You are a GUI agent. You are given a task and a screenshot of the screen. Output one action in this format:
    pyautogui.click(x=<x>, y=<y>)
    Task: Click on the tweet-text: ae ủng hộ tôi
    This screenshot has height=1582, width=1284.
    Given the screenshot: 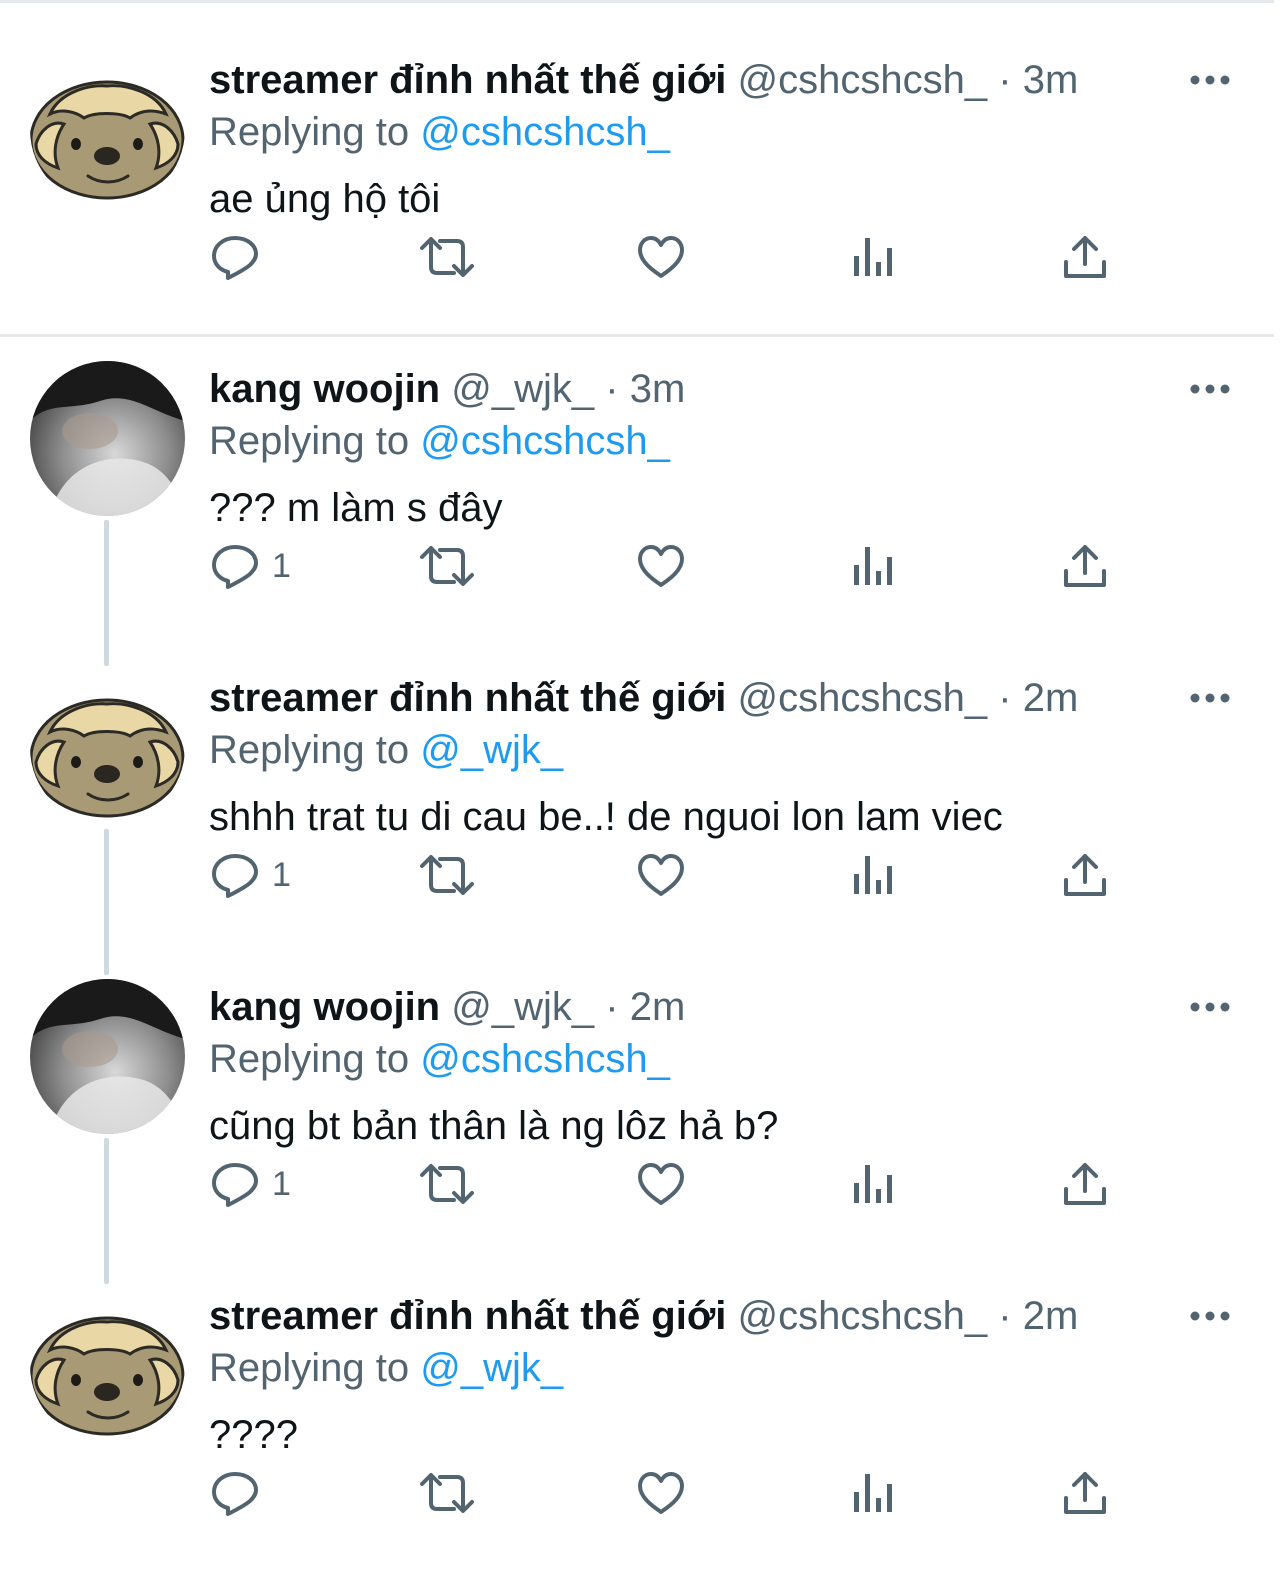 What is the action you would take?
    pyautogui.click(x=325, y=199)
    